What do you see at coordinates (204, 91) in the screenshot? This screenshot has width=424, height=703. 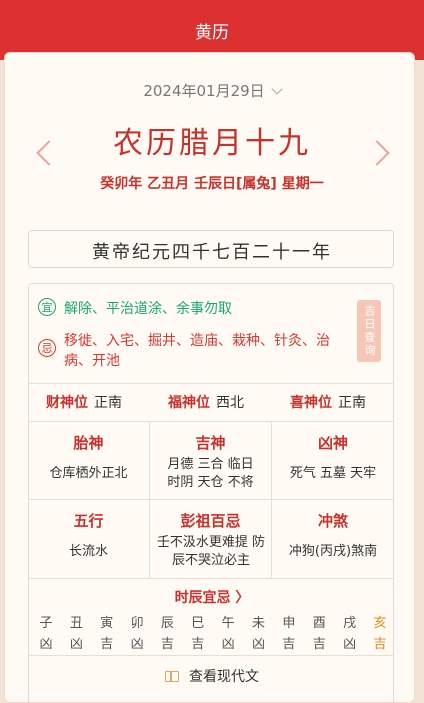 I see `selected-date: 2024年01月29日` at bounding box center [204, 91].